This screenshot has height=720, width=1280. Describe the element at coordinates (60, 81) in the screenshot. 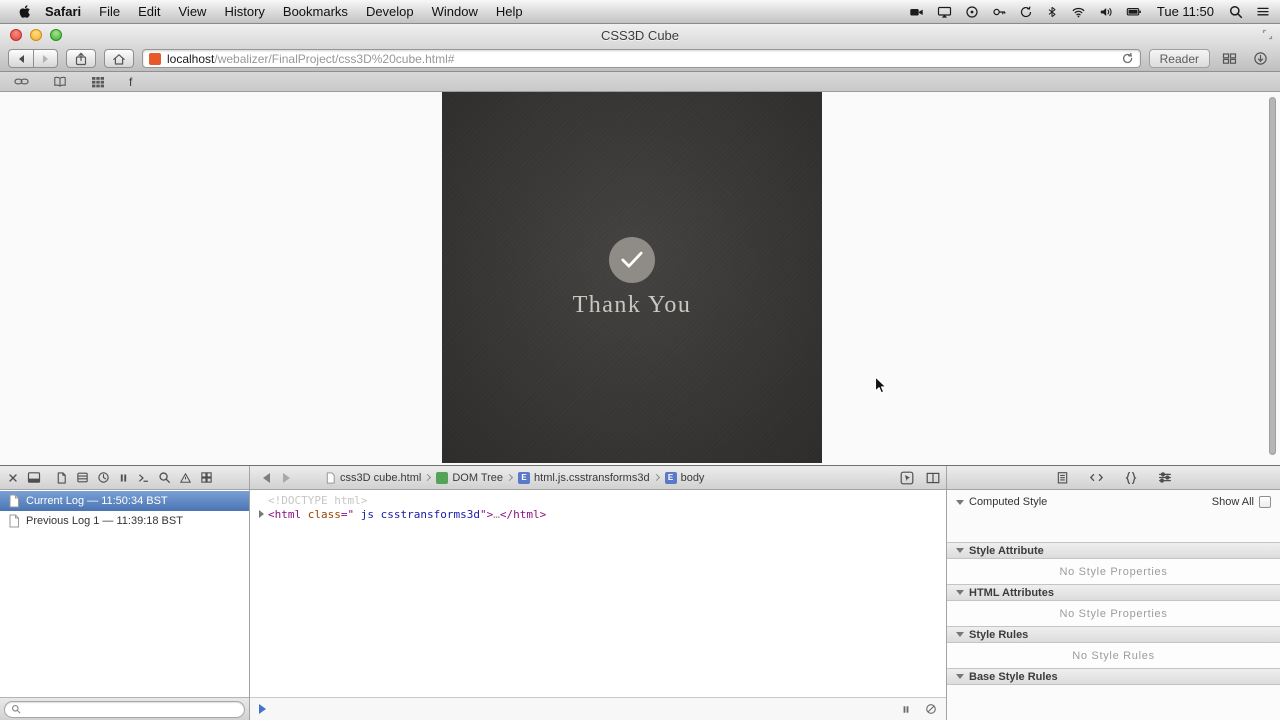

I see `reading-list-icon` at that location.